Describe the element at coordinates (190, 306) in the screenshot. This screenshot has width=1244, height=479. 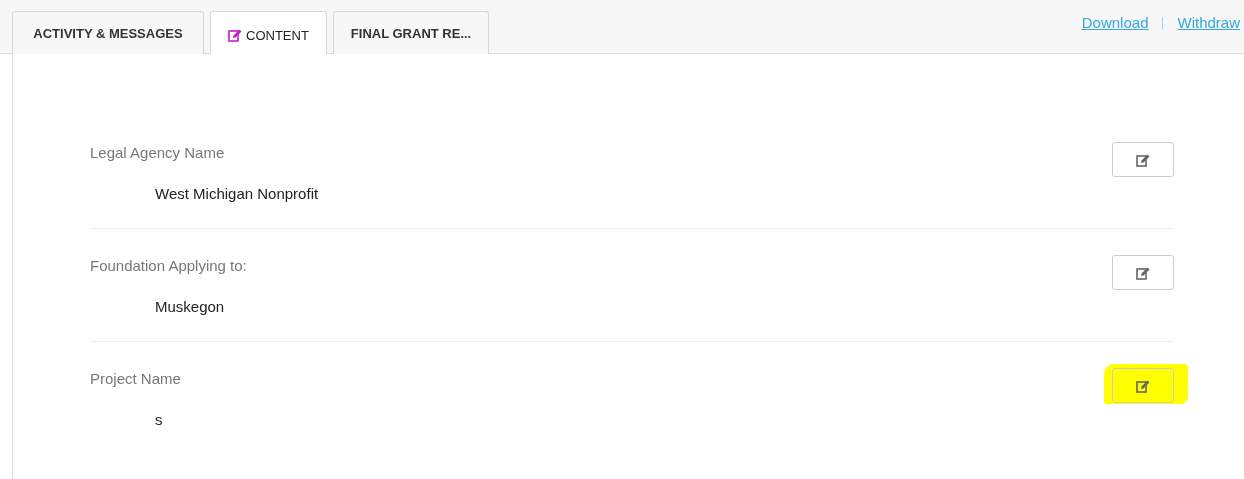
I see `field-value: Muskegon` at that location.